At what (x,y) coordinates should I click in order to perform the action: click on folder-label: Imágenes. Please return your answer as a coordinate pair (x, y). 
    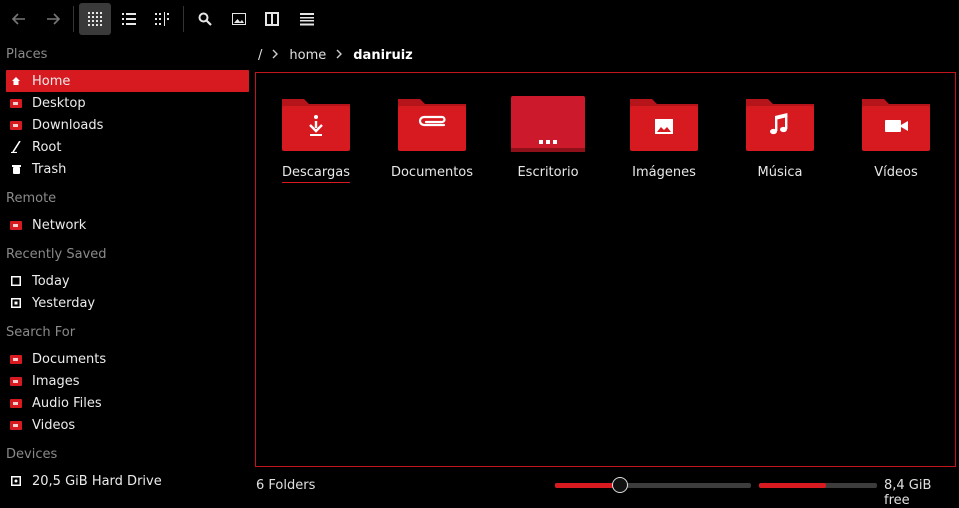
    Looking at the image, I should click on (664, 172).